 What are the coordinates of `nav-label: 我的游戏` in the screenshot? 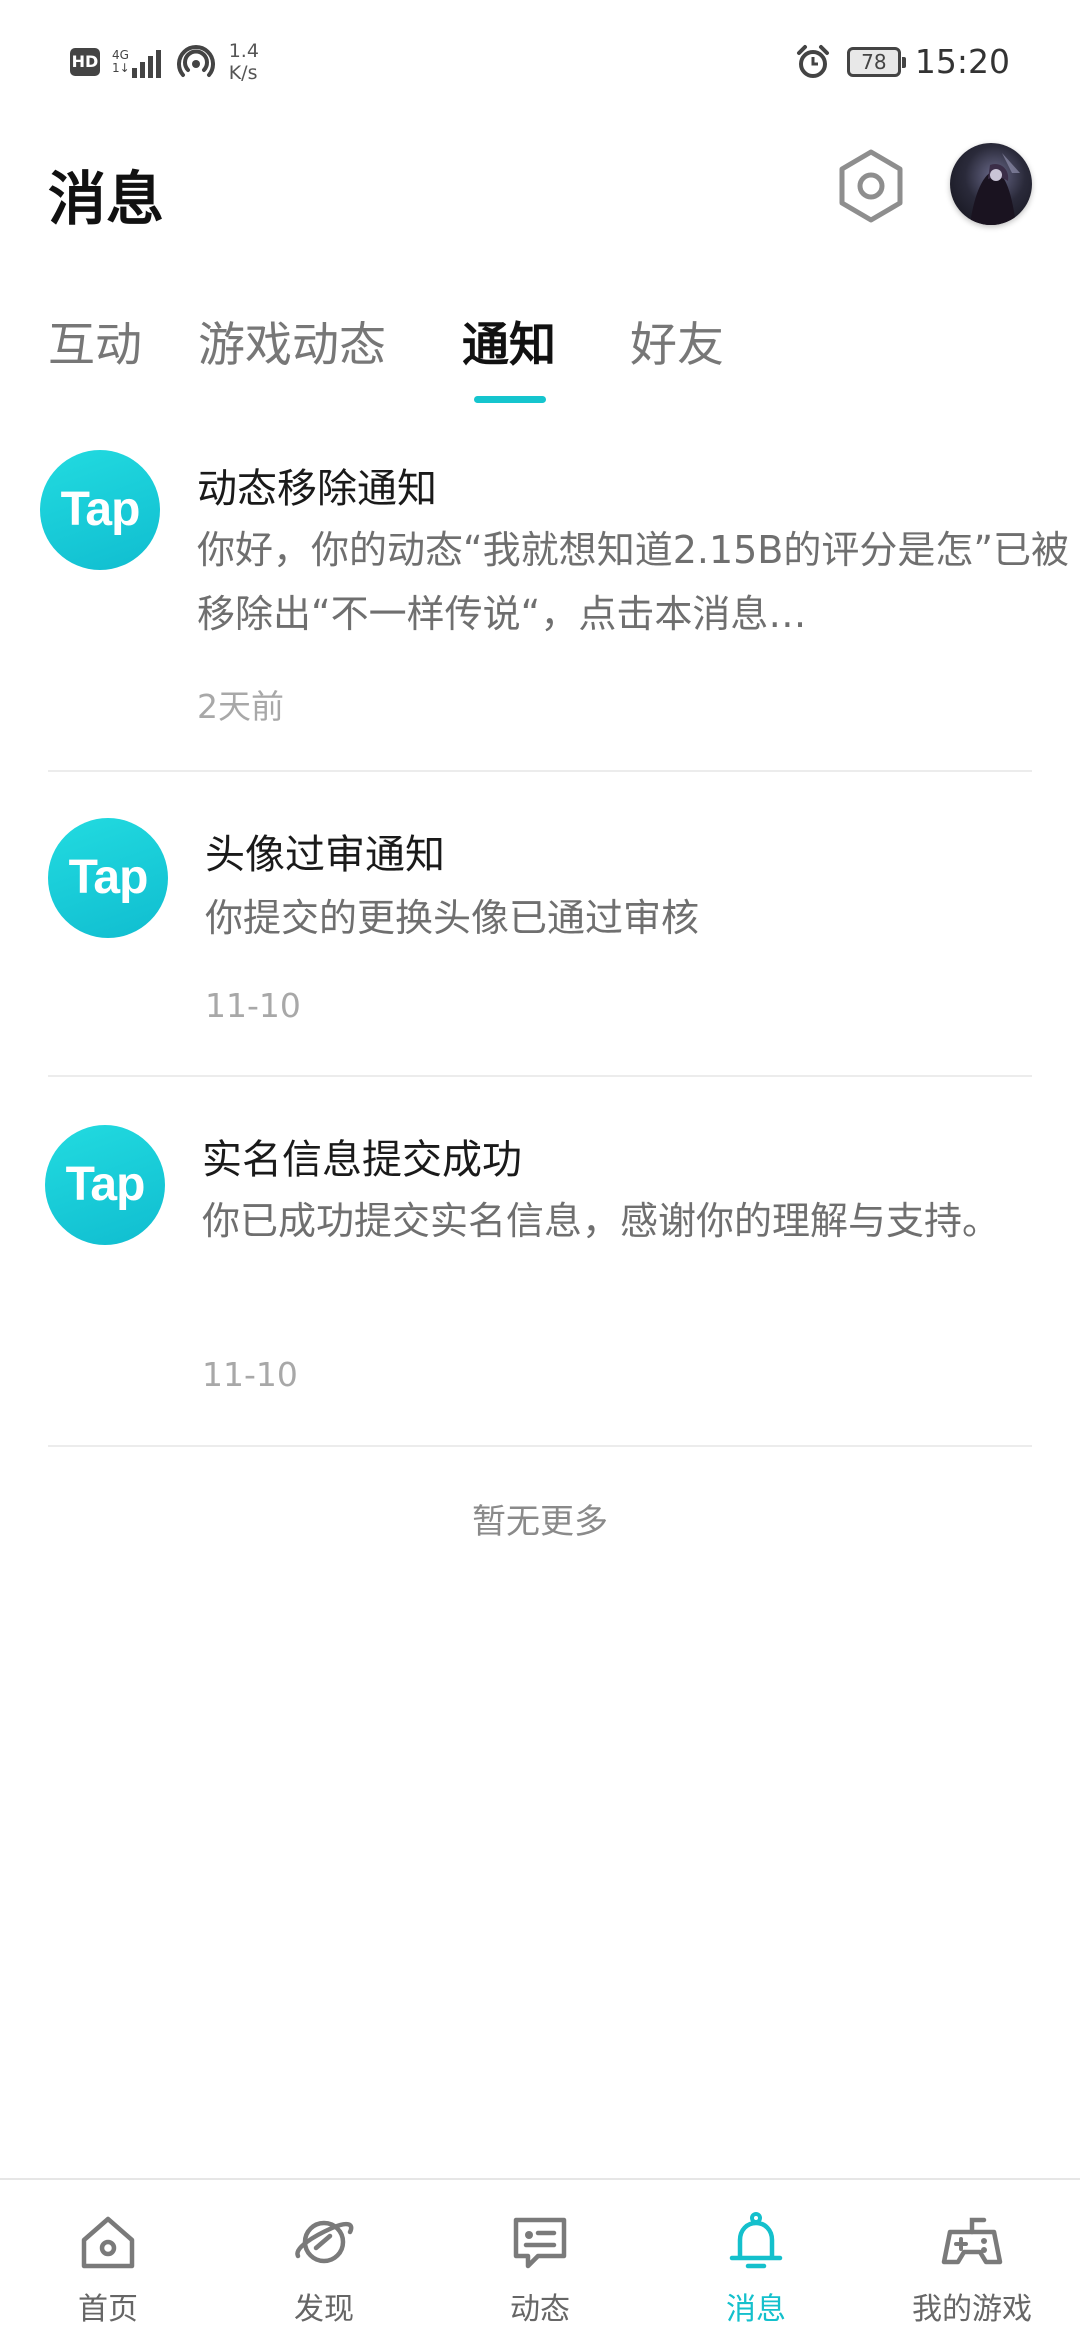 It's located at (972, 2309).